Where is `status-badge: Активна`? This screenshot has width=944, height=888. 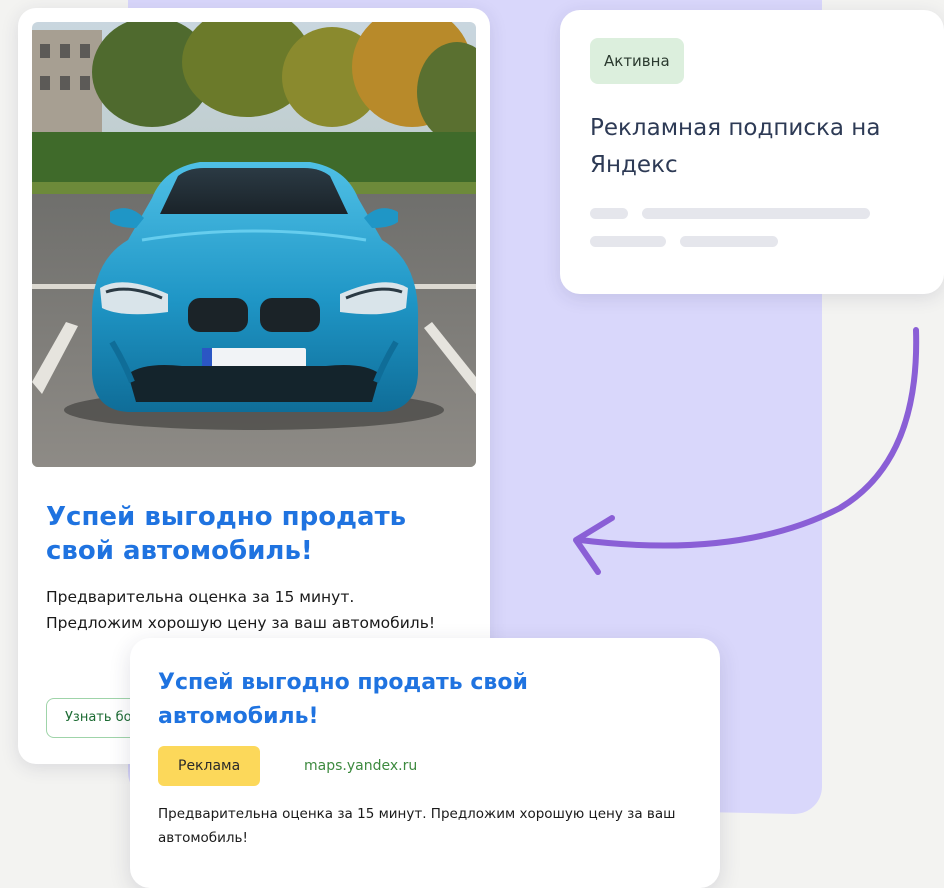 status-badge: Активна is located at coordinates (637, 61).